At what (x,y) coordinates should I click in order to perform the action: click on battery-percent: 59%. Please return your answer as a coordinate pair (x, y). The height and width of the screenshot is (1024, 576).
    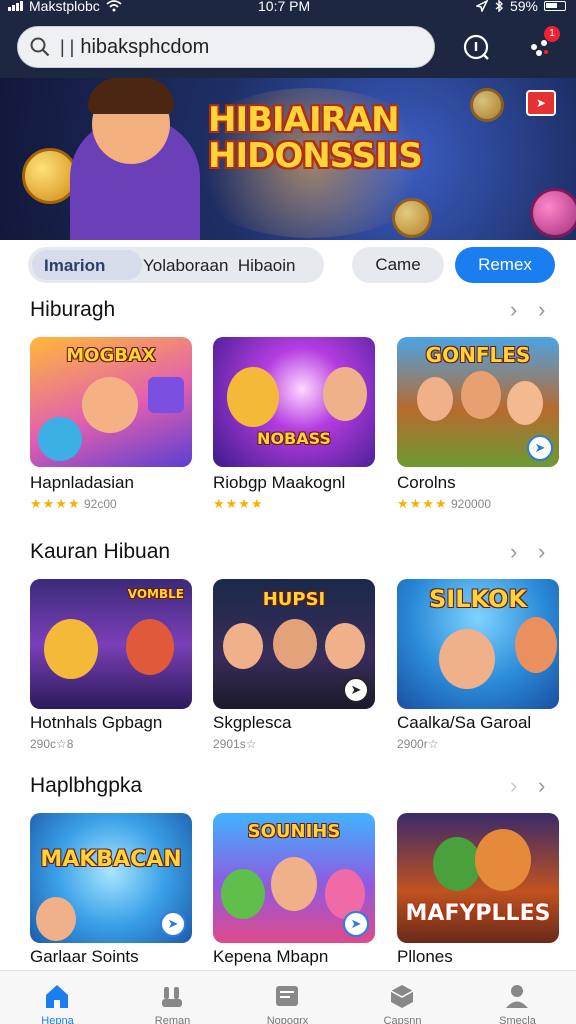
    Looking at the image, I should click on (523, 7).